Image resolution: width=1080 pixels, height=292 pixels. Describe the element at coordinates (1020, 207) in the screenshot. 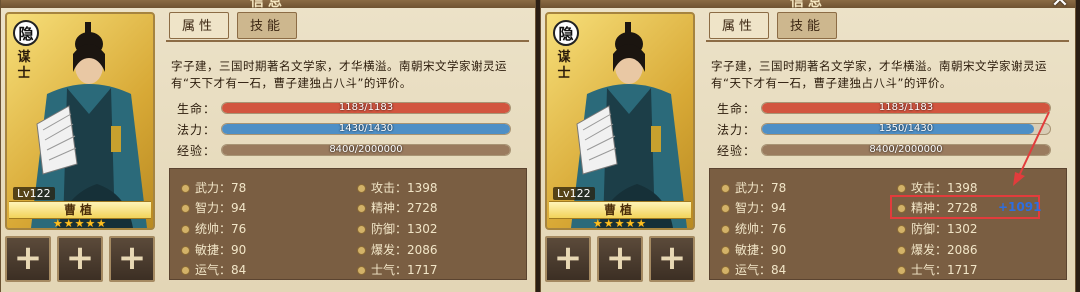

I see `spirit-bonus-value: +1091` at that location.